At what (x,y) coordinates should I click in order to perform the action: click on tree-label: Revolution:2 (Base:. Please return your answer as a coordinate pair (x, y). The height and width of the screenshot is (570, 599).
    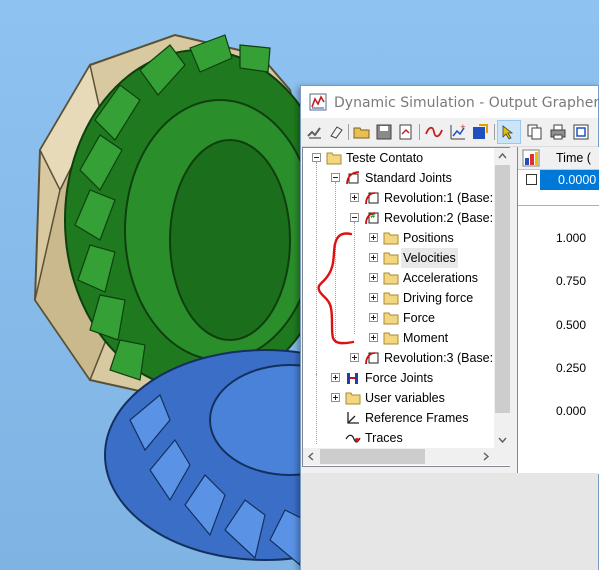
    Looking at the image, I should click on (439, 218).